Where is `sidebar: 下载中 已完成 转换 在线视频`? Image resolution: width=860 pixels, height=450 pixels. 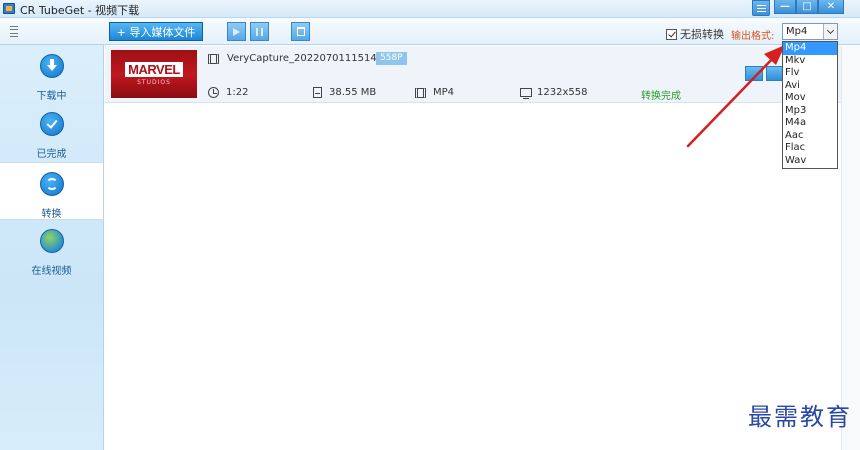
sidebar: 下载中 已完成 转换 在线视频 is located at coordinates (52, 247).